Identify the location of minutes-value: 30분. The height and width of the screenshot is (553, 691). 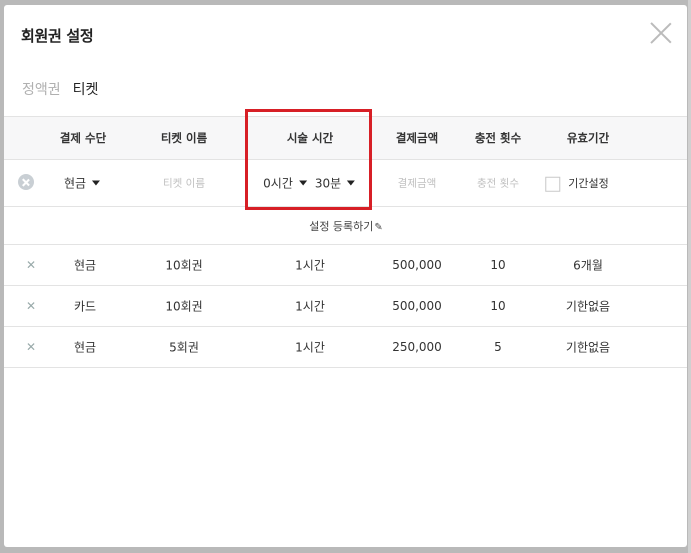
(328, 183).